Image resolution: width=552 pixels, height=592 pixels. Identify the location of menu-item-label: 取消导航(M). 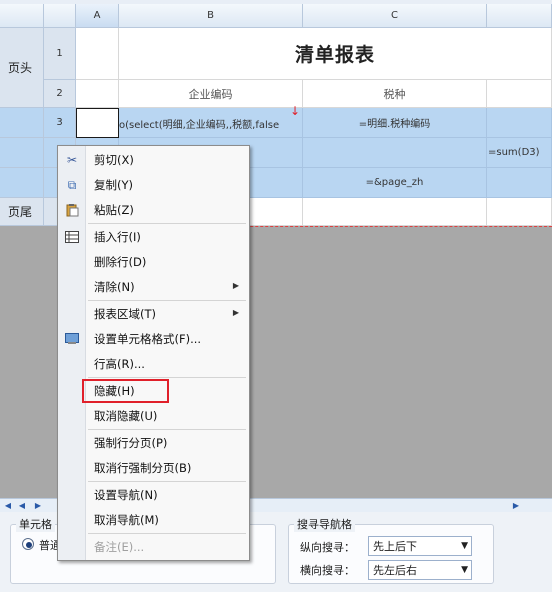
(126, 520).